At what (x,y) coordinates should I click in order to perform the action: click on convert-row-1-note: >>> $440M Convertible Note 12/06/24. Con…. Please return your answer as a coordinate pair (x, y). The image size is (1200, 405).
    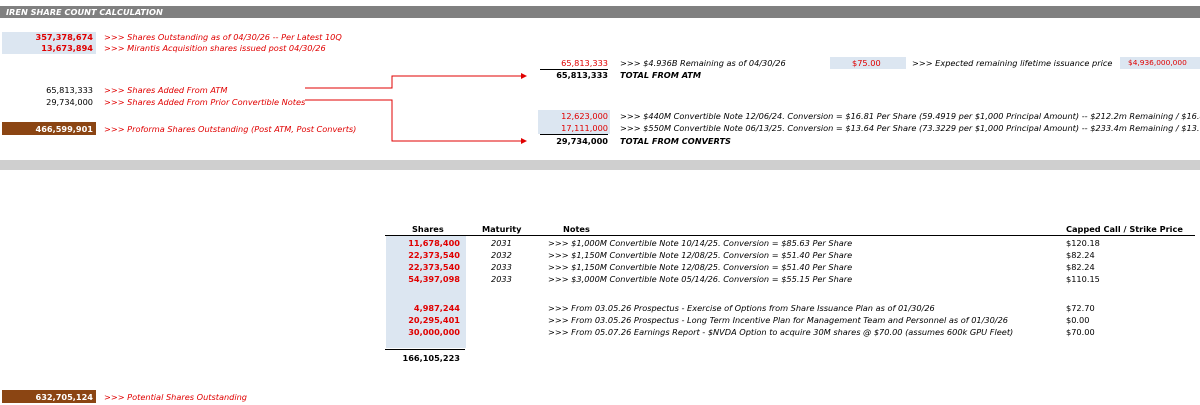
    Looking at the image, I should click on (910, 116).